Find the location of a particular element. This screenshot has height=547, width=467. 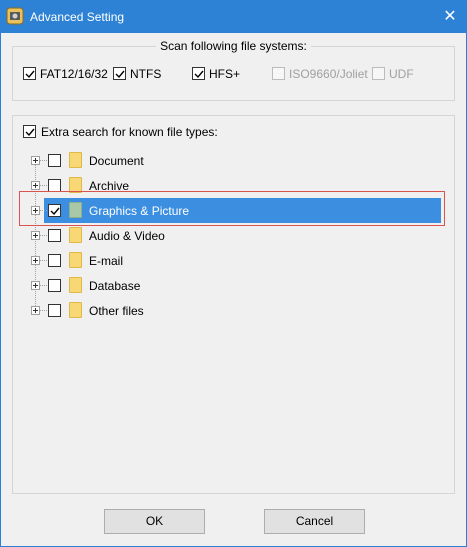

extra-search-checkbox is located at coordinates (29, 131).